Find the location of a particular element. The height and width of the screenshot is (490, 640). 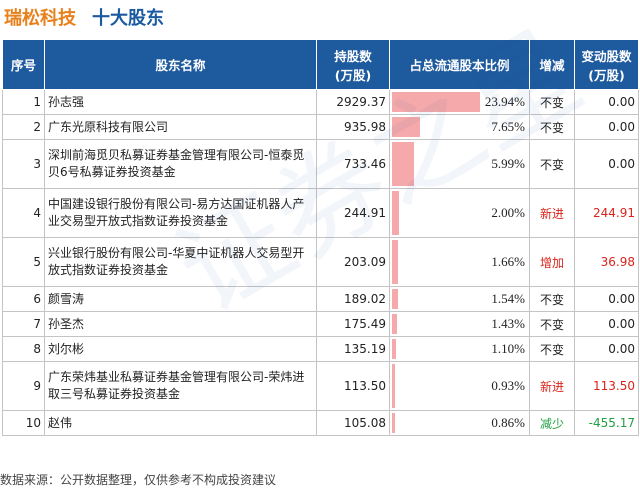

rank-cell: 5 is located at coordinates (23, 262).